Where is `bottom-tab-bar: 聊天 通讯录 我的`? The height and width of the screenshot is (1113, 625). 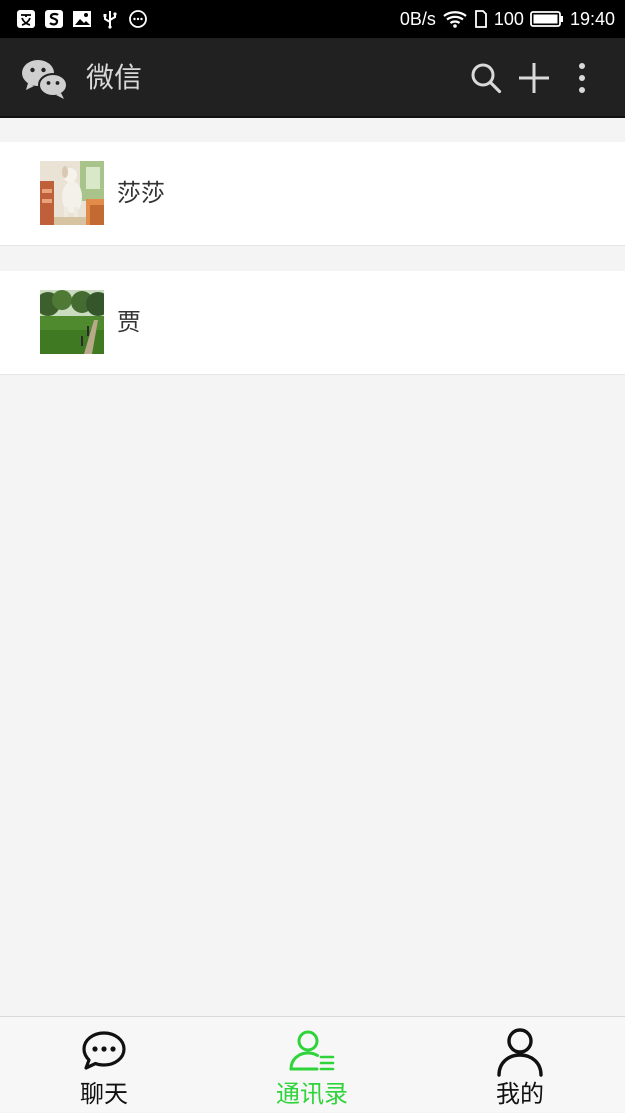 bottom-tab-bar: 聊天 通讯录 我的 is located at coordinates (312, 1064).